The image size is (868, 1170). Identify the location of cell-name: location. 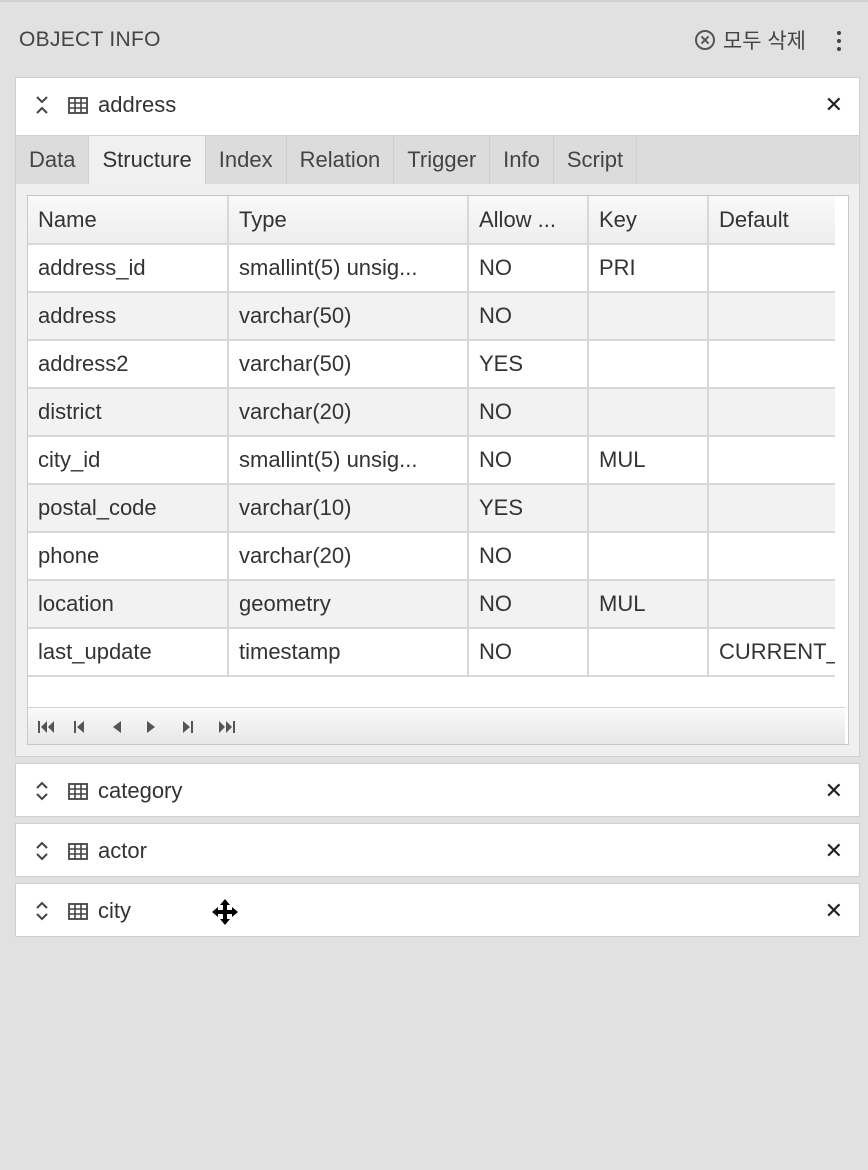
(128, 604).